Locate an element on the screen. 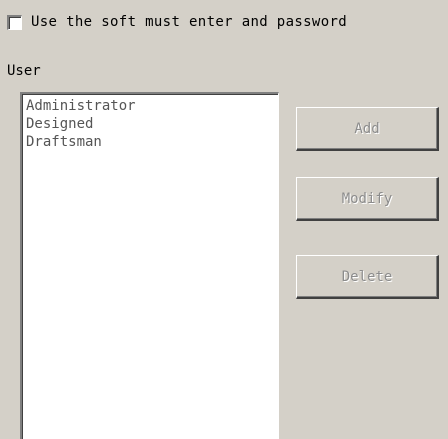 Image resolution: width=448 pixels, height=439 pixels. soft-password-label: Use the soft must enter and password is located at coordinates (189, 22).